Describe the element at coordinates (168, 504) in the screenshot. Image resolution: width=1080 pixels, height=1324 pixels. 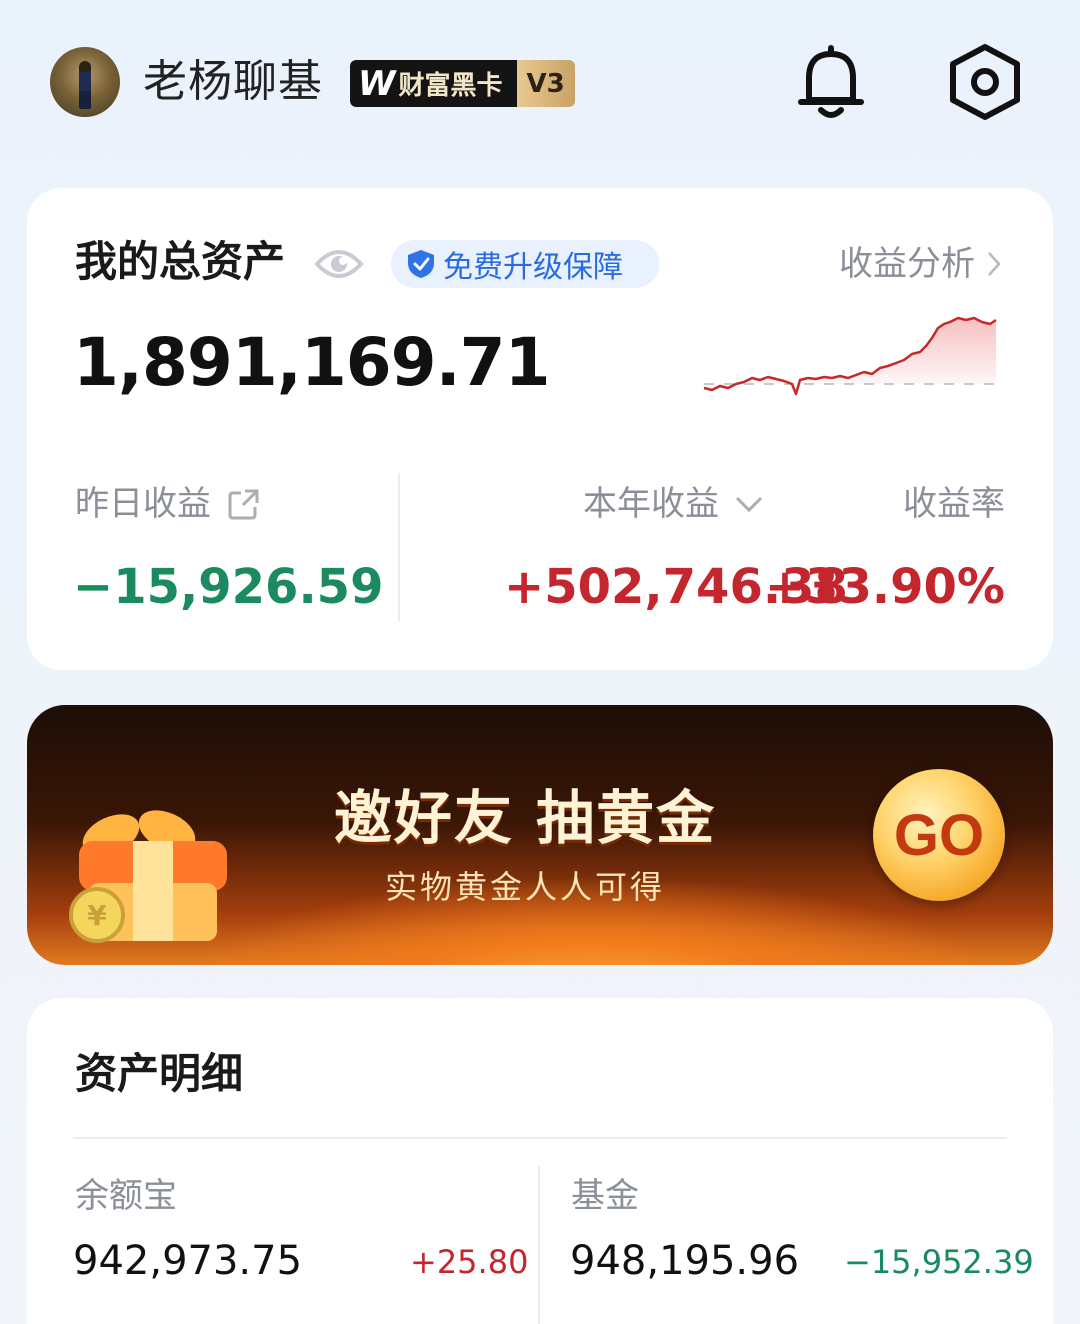
I see `yesterday-profit-label: 昨日收益` at that location.